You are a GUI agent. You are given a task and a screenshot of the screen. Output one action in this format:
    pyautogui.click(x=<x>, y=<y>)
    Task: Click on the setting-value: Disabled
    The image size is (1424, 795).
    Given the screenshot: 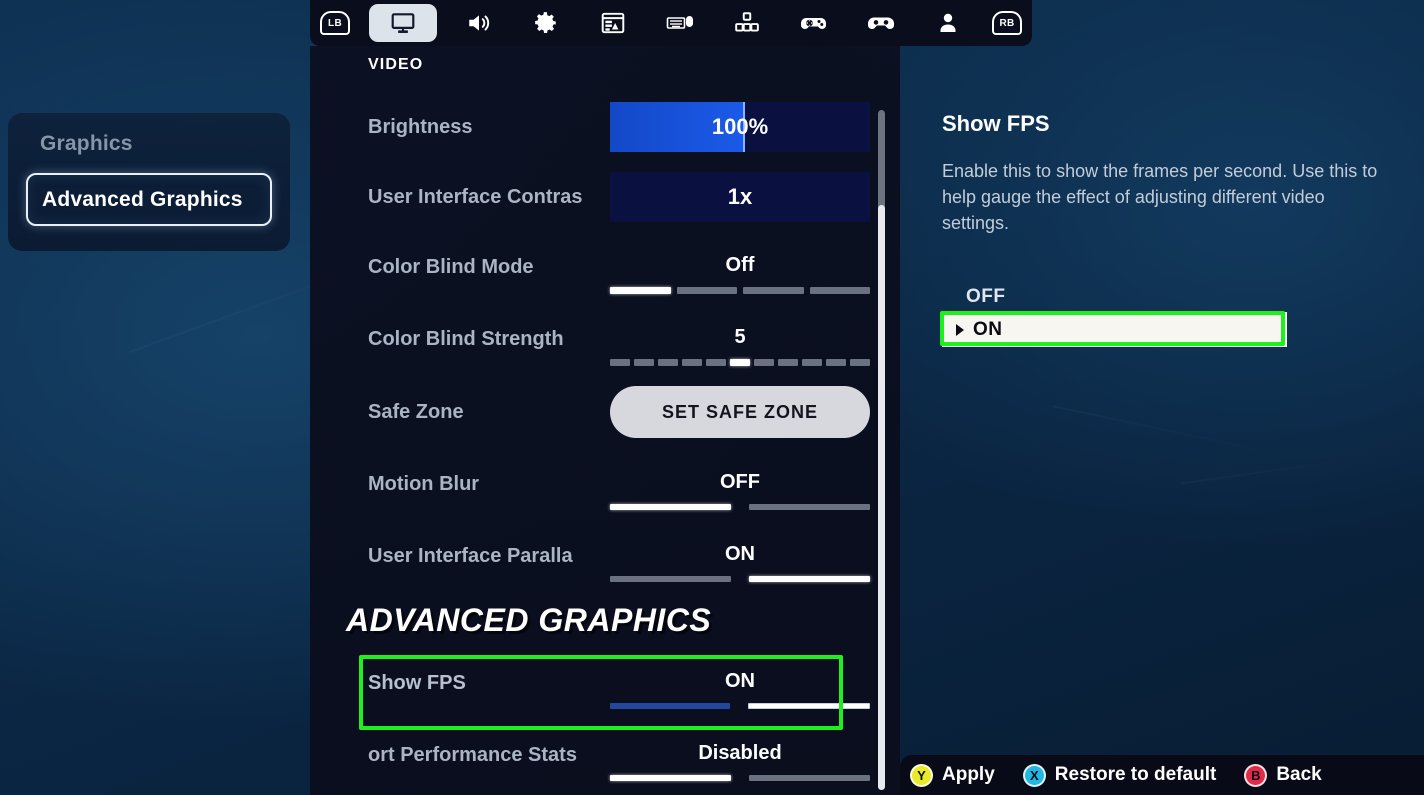 What is the action you would take?
    pyautogui.click(x=740, y=753)
    